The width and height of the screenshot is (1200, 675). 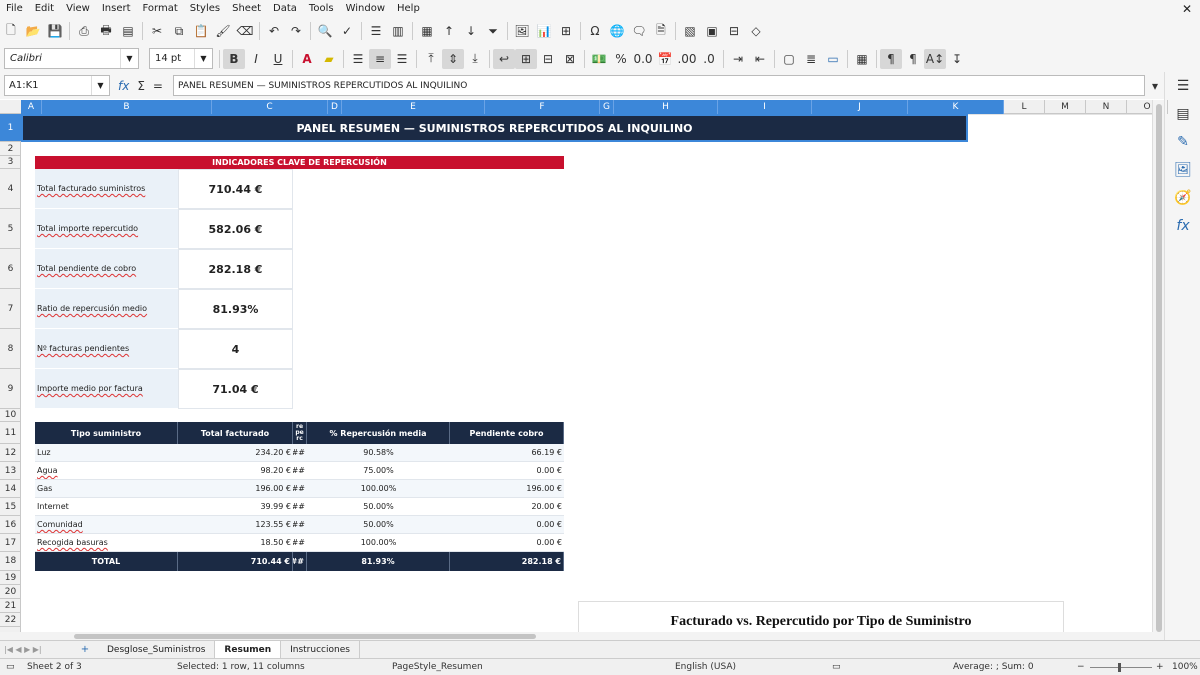 I want to click on comment-icon: 🗨, so click(x=639, y=31).